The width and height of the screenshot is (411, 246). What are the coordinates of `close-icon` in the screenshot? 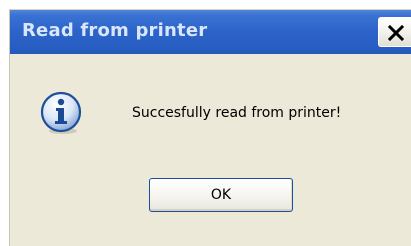 It's located at (396, 33).